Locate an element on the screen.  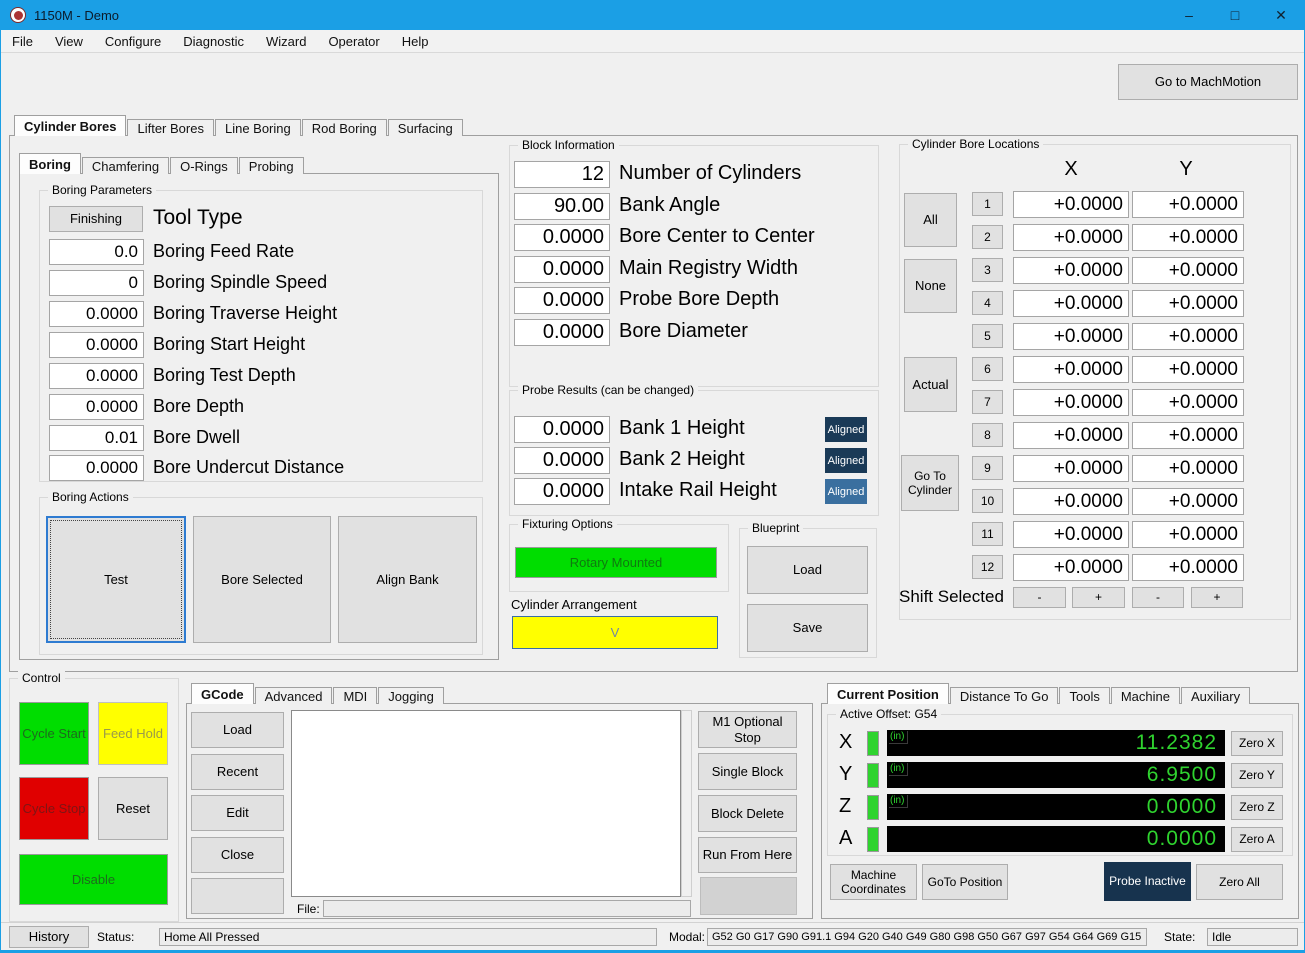
machine-coordinates-button: Machine Coordinates is located at coordinates (873, 882).